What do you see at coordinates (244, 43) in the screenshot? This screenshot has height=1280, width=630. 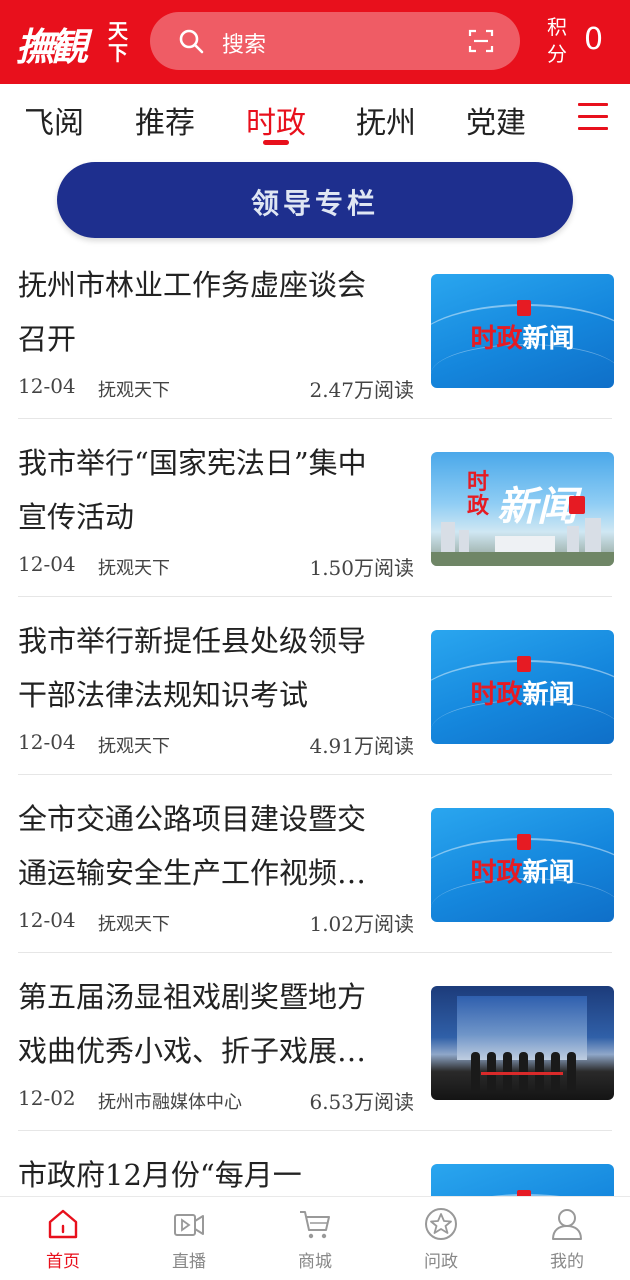 I see `search-input: 搜索` at bounding box center [244, 43].